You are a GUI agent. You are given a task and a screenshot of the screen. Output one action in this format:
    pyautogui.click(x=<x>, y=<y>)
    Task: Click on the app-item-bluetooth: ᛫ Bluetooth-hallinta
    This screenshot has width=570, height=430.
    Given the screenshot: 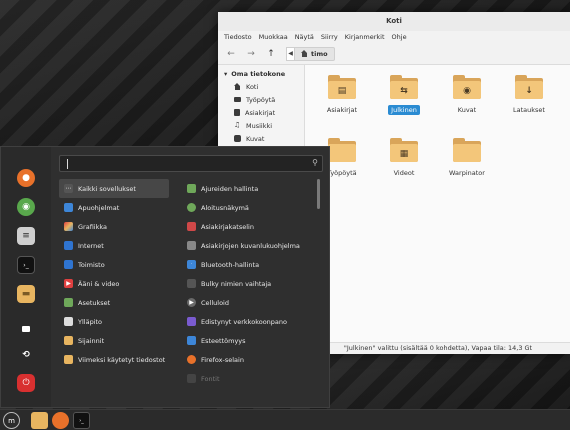 What is the action you would take?
    pyautogui.click(x=250, y=264)
    